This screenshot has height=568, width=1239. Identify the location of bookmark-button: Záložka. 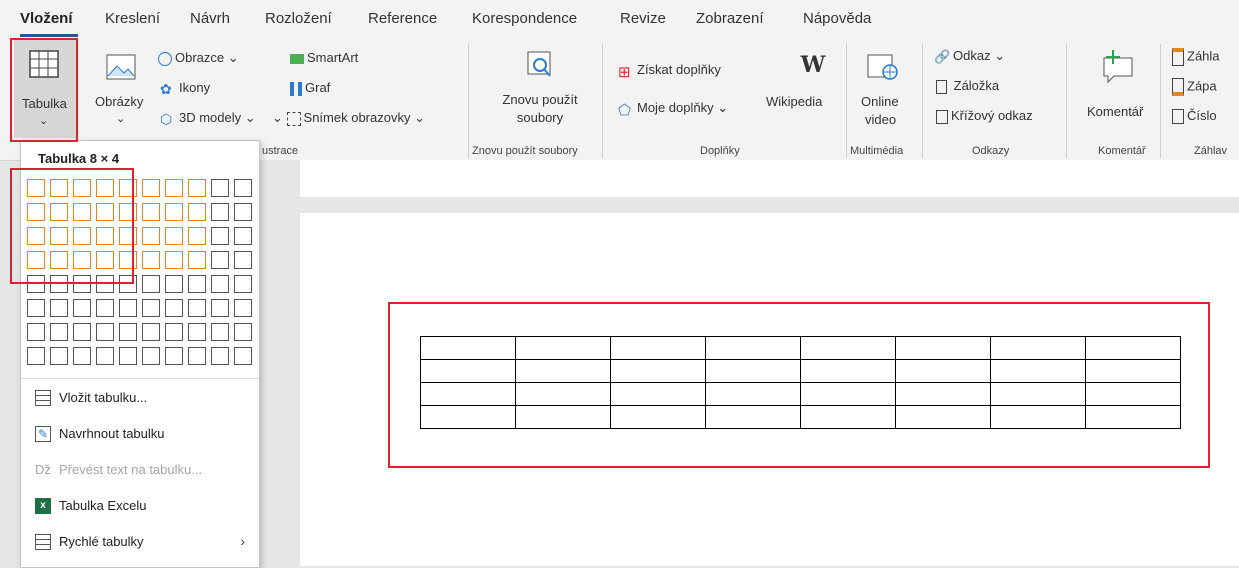
(967, 86).